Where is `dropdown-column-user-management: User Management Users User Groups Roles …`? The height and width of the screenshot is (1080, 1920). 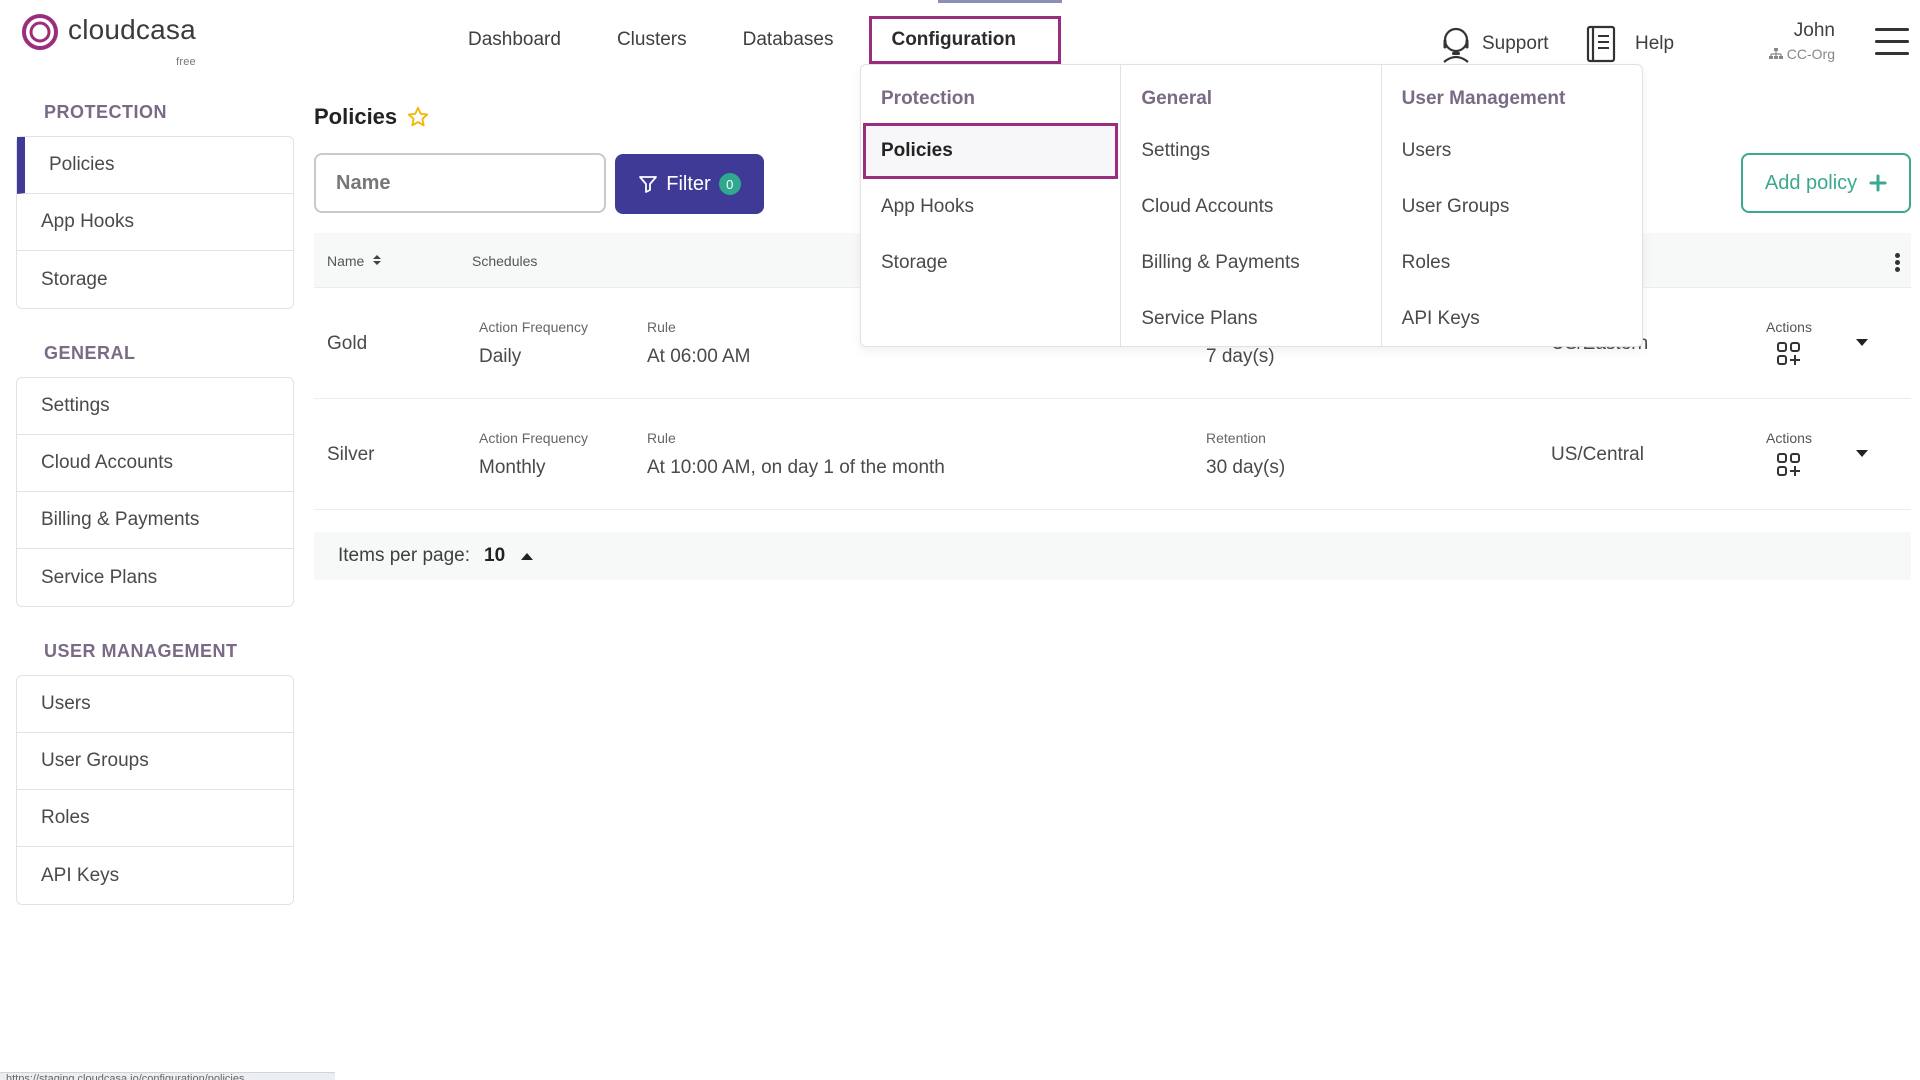
dropdown-column-user-management: User Management Users User Groups Roles … is located at coordinates (1512, 205).